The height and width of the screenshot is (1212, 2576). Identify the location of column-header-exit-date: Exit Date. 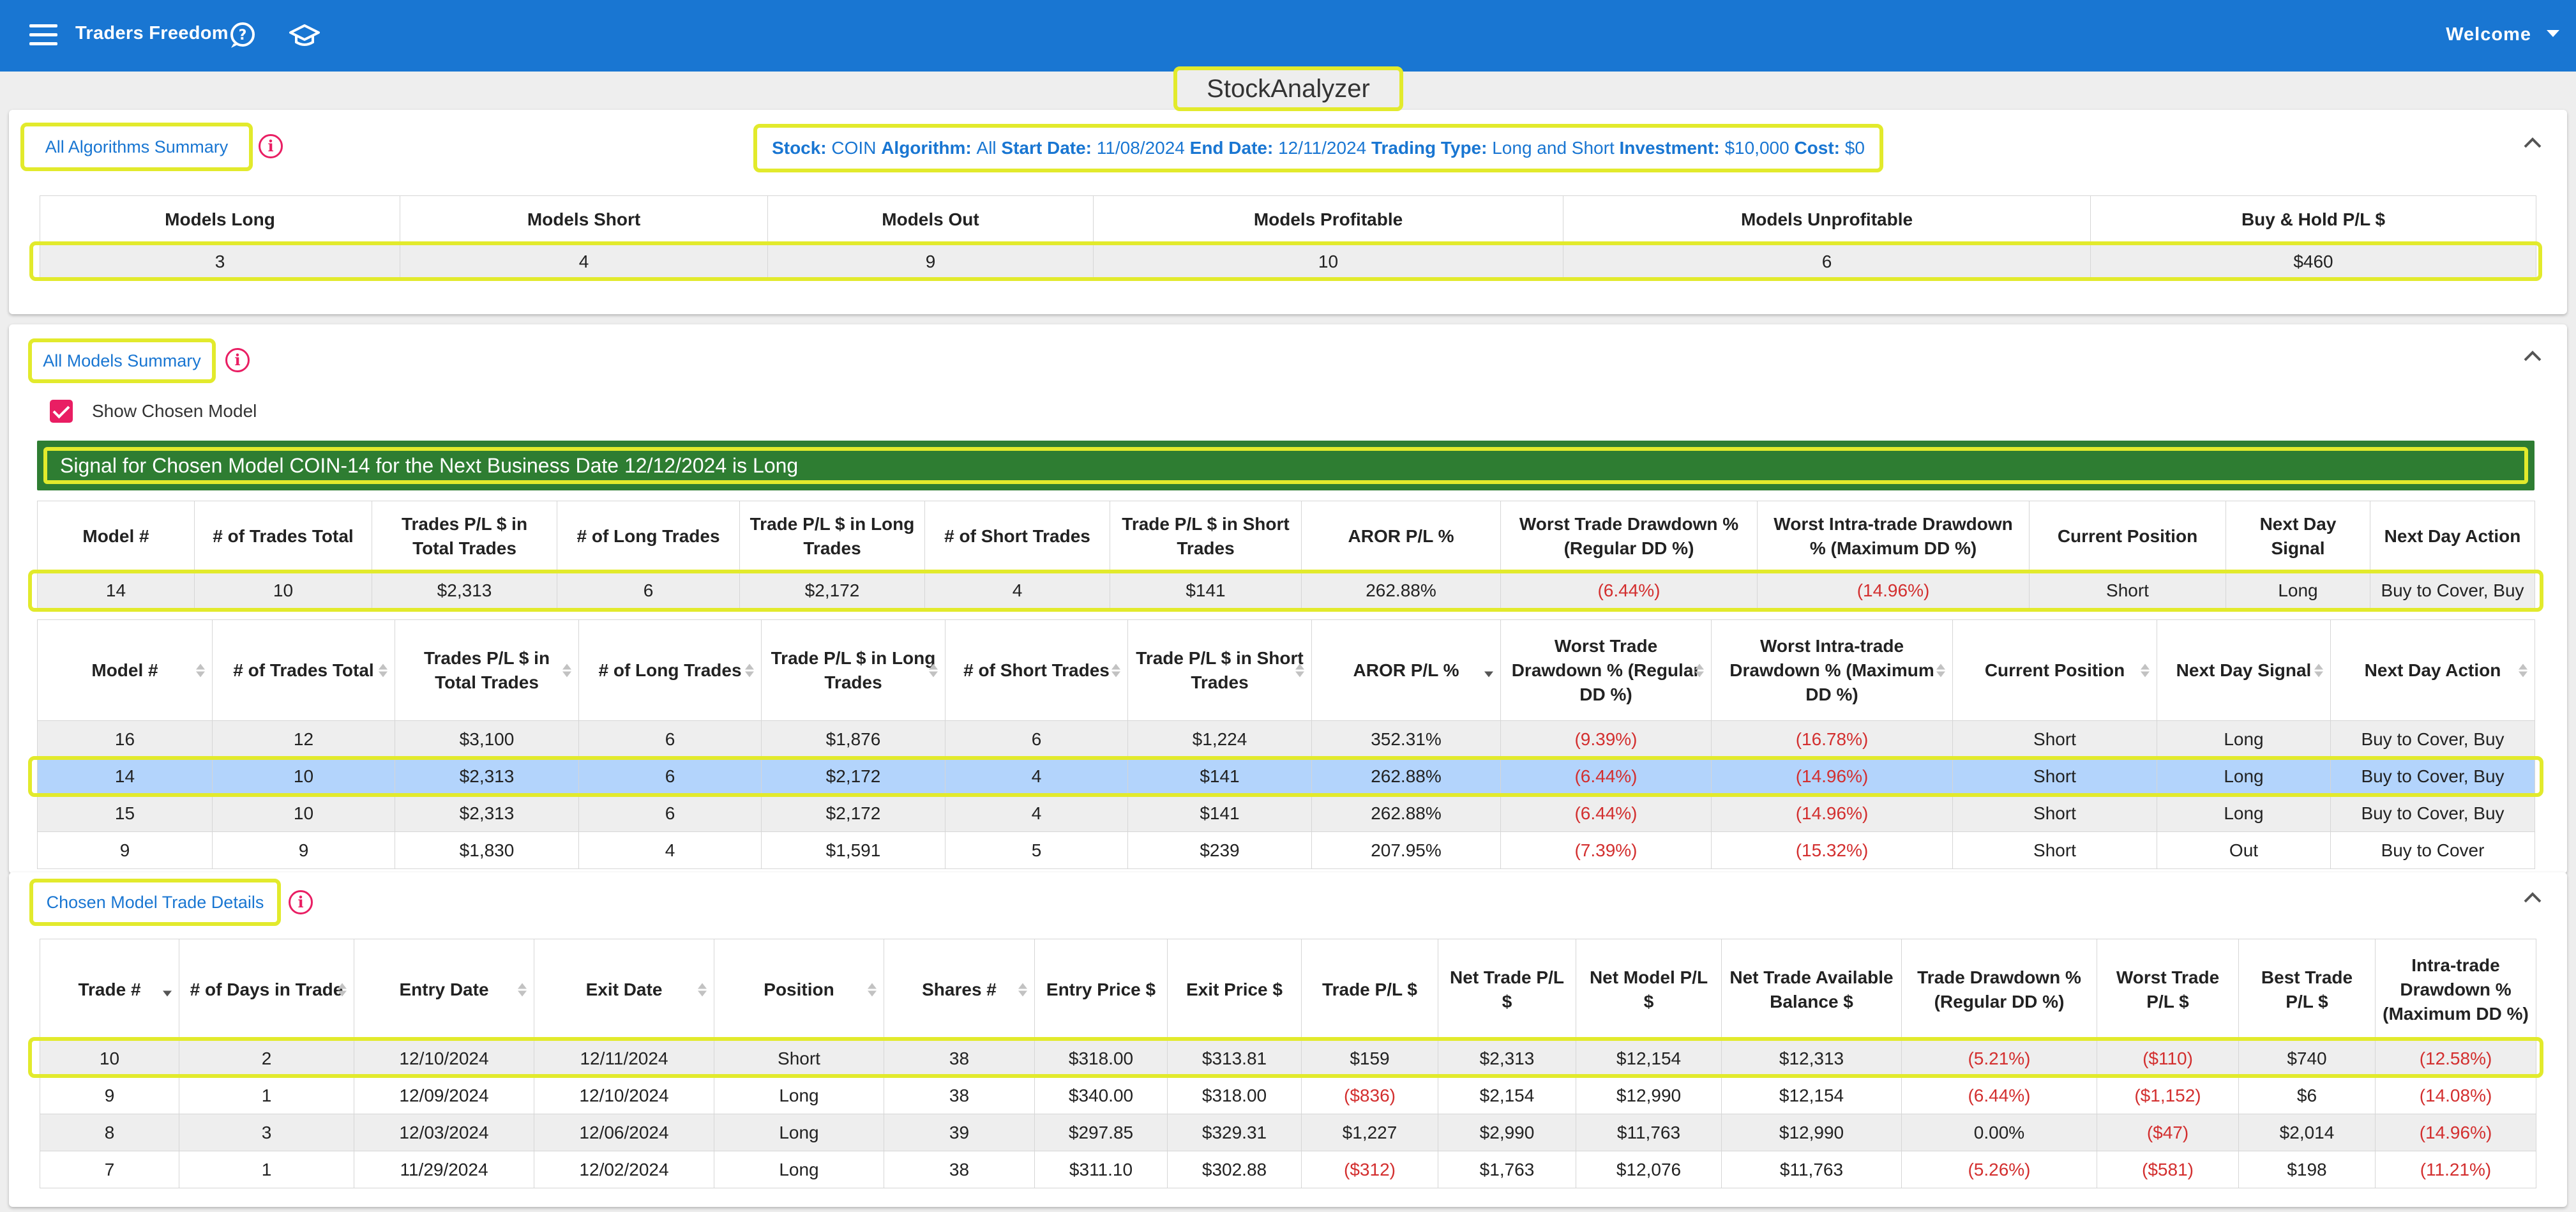
(624, 989).